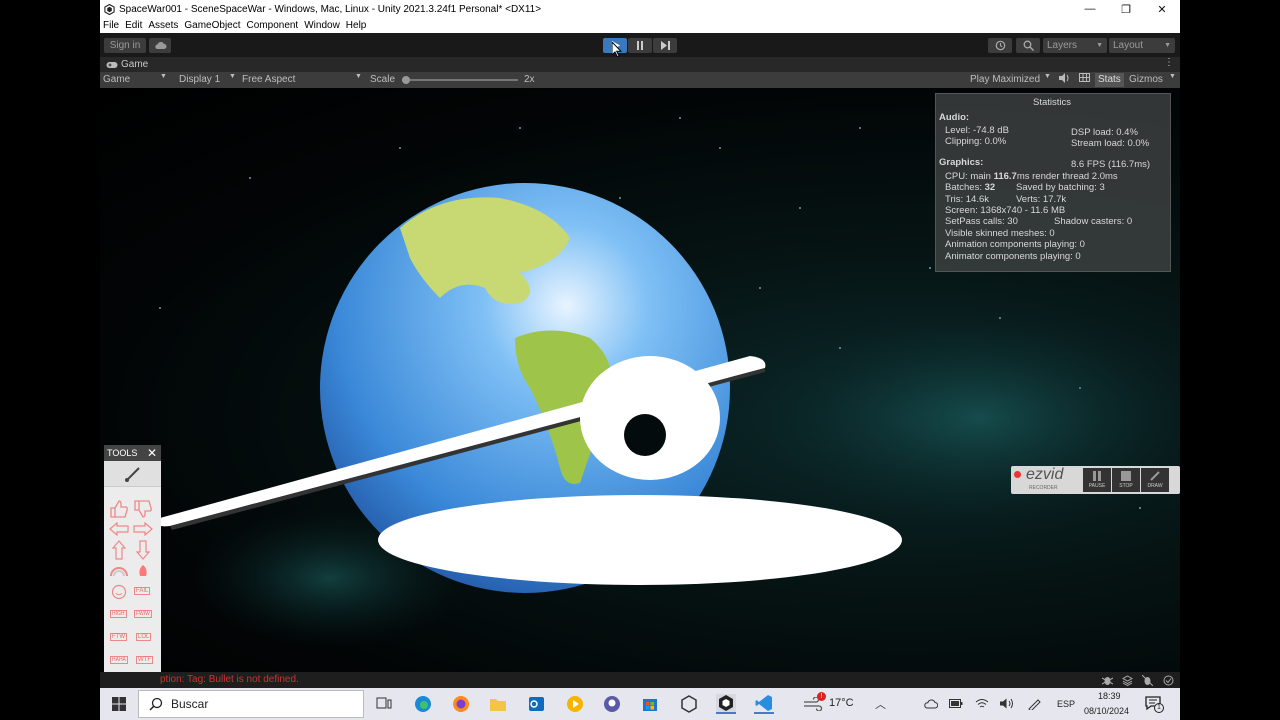 This screenshot has height=720, width=1280. Describe the element at coordinates (1126, 480) in the screenshot. I see `recorder-stop-button: STOP` at that location.